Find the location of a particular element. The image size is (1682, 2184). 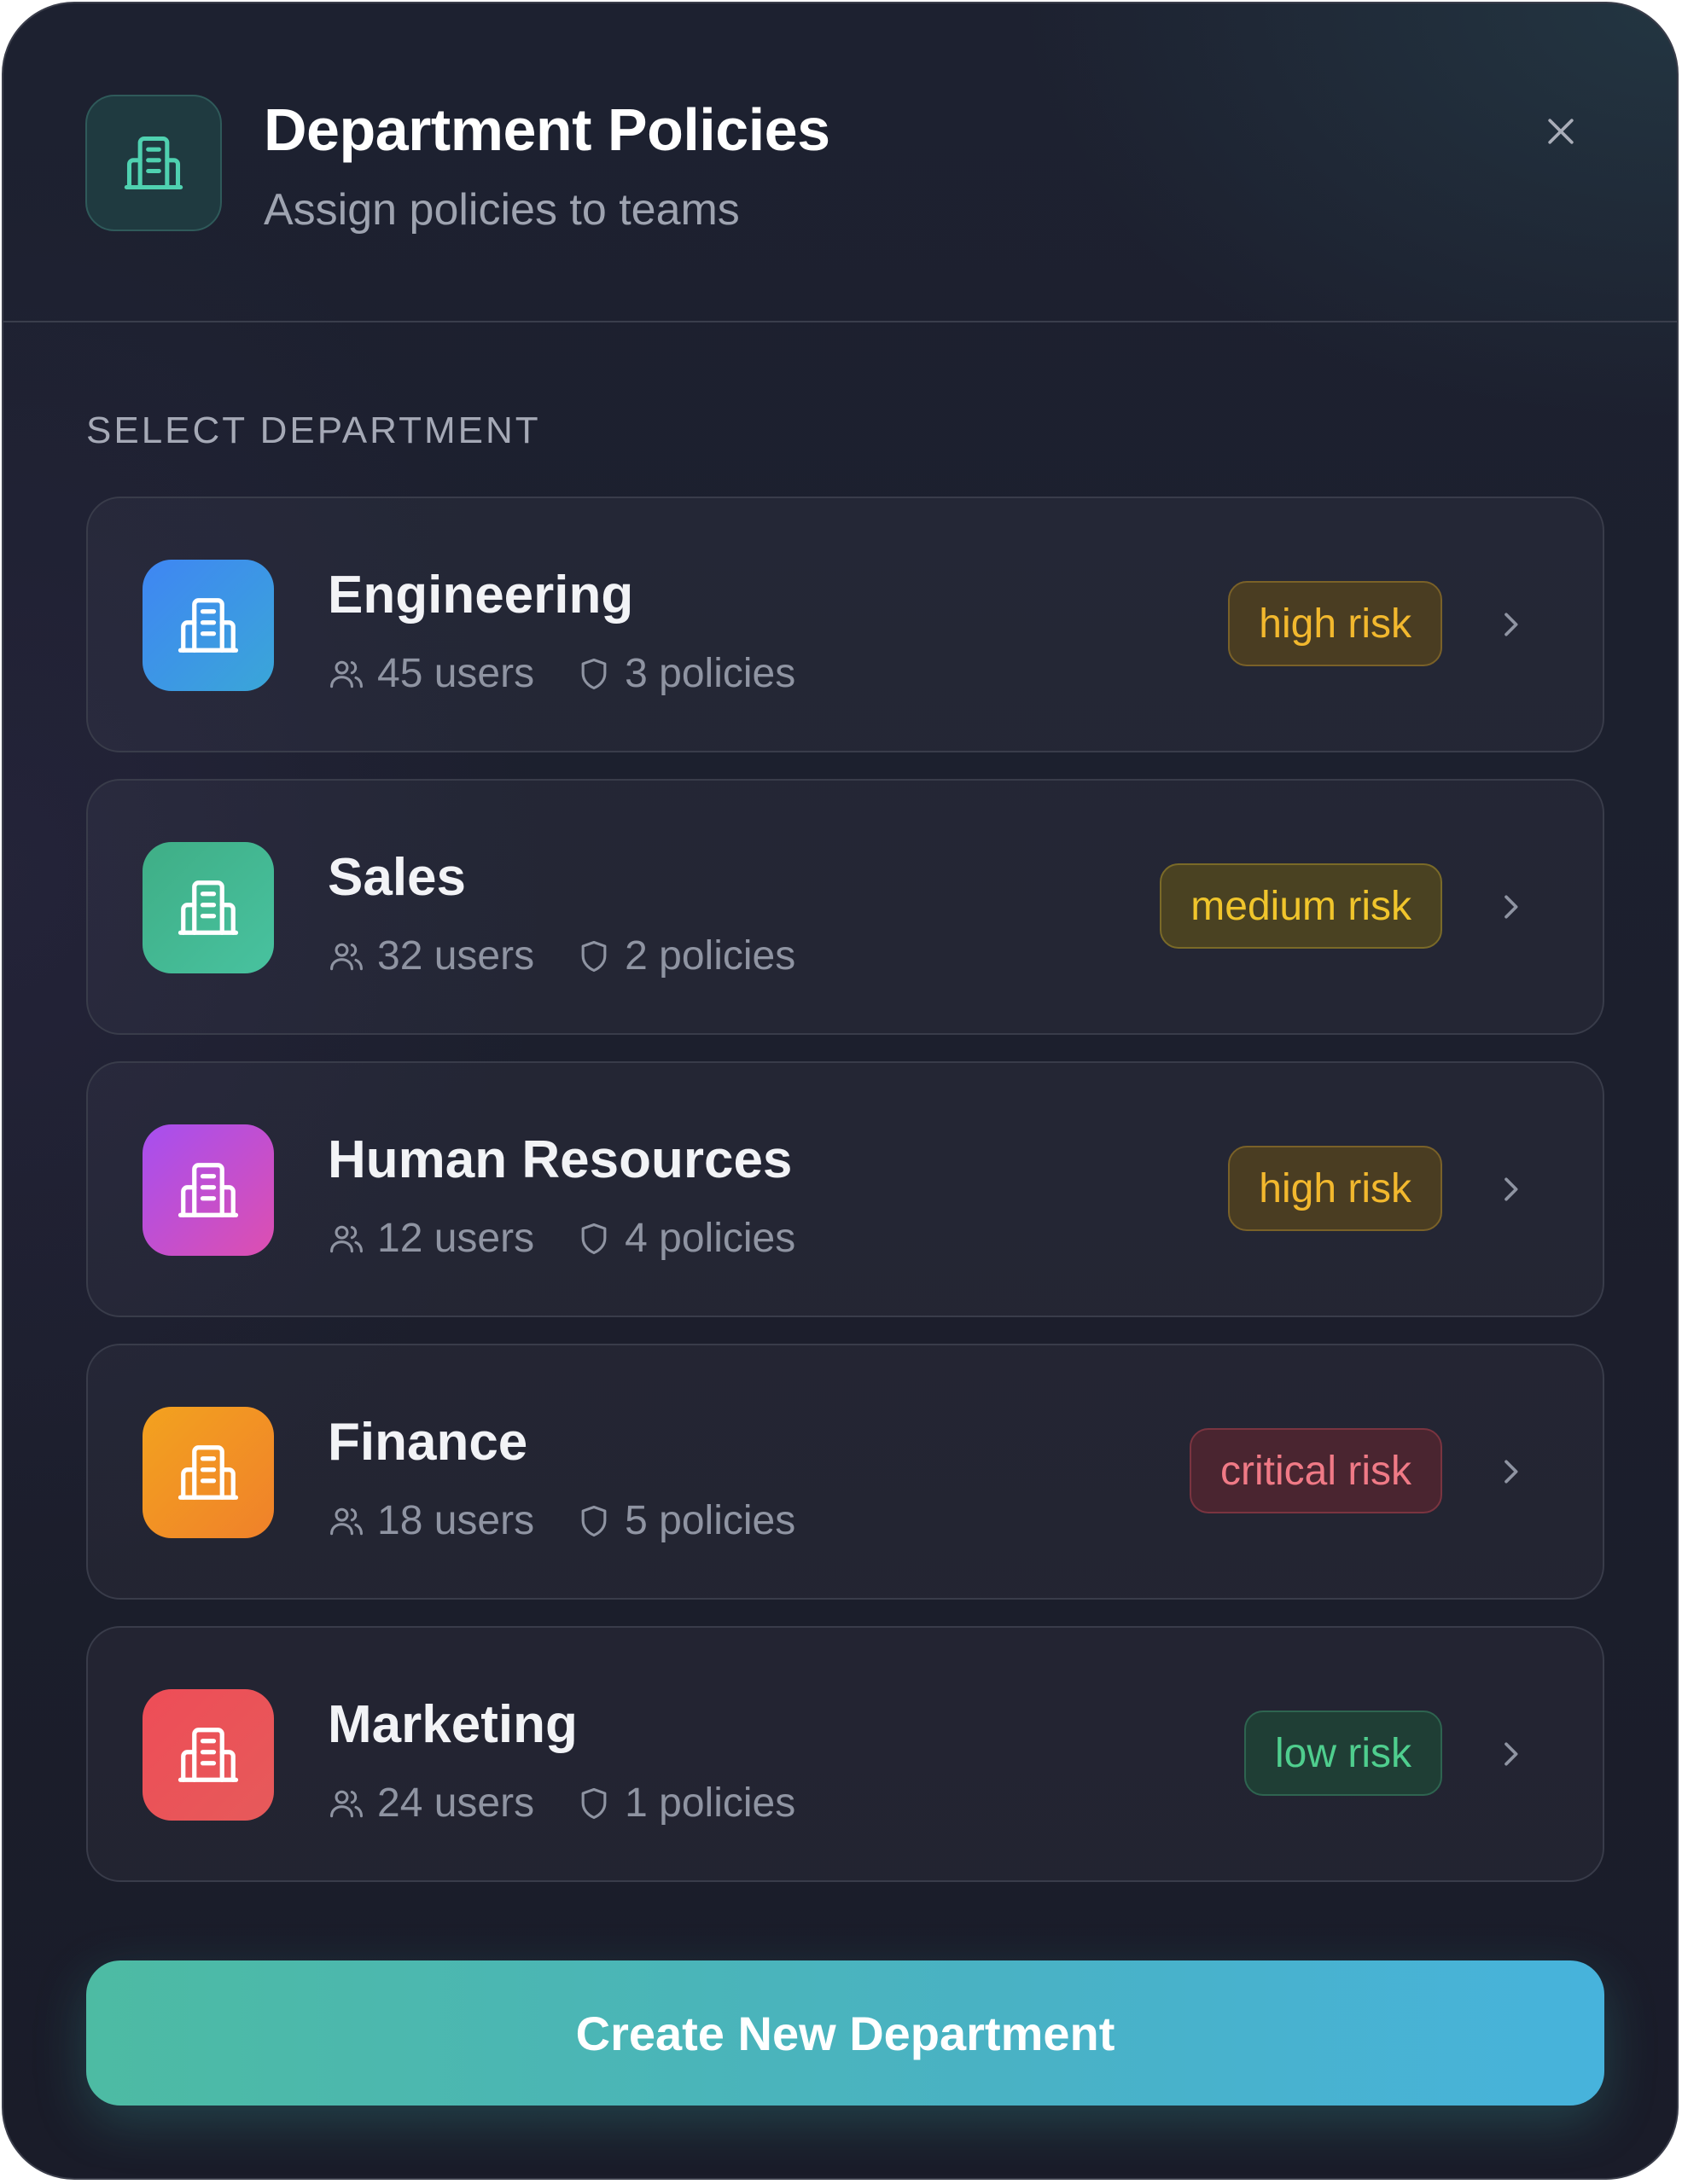

users-count: 32 users is located at coordinates (456, 956).